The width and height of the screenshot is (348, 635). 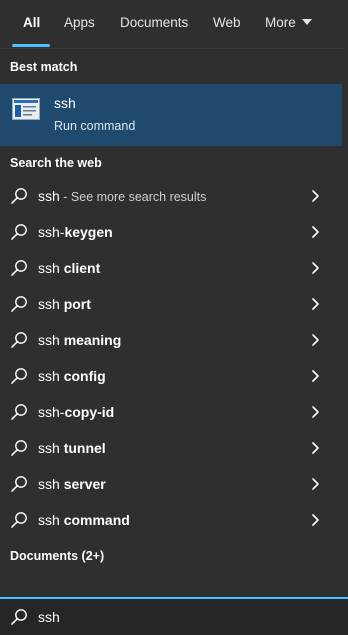 I want to click on web-result-text: ssh config, so click(x=72, y=376).